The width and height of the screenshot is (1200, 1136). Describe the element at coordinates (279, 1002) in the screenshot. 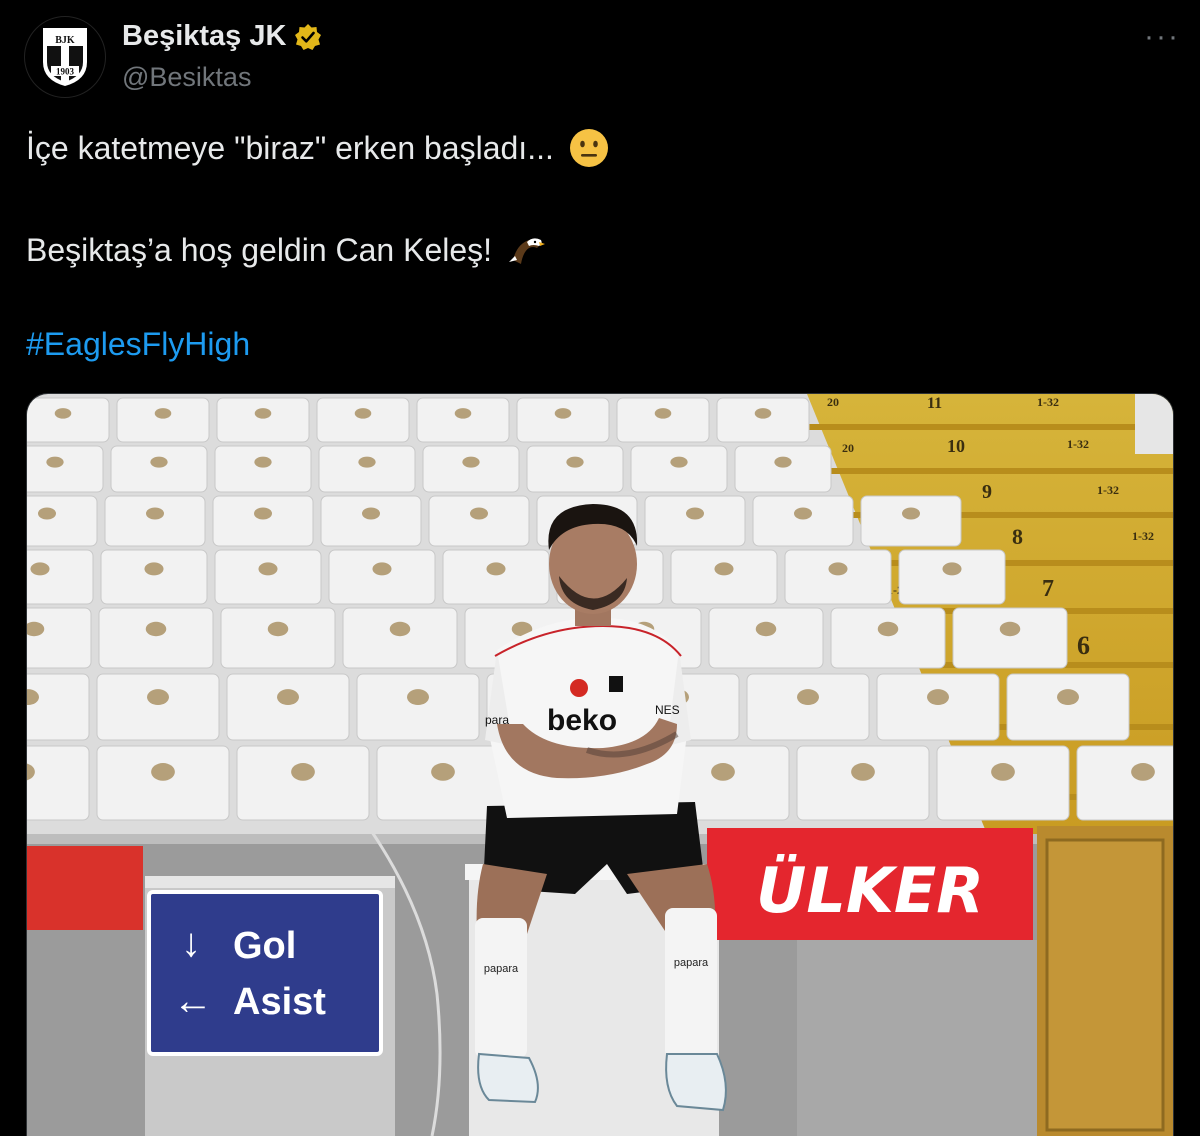

I see `sign-asist: Asist` at that location.